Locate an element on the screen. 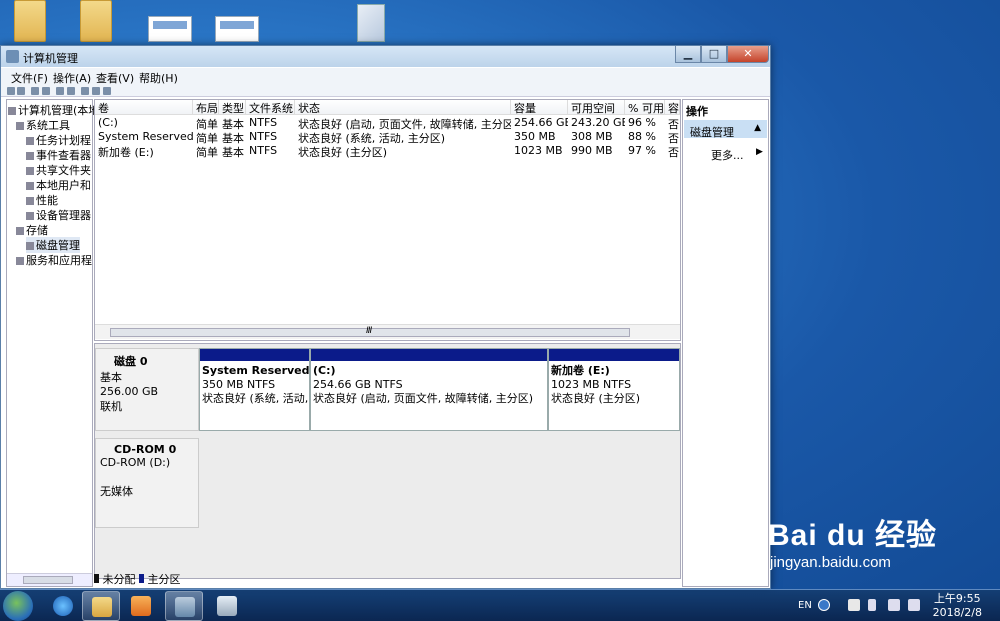 The image size is (1000, 621). forward-icon is located at coordinates (21, 91).